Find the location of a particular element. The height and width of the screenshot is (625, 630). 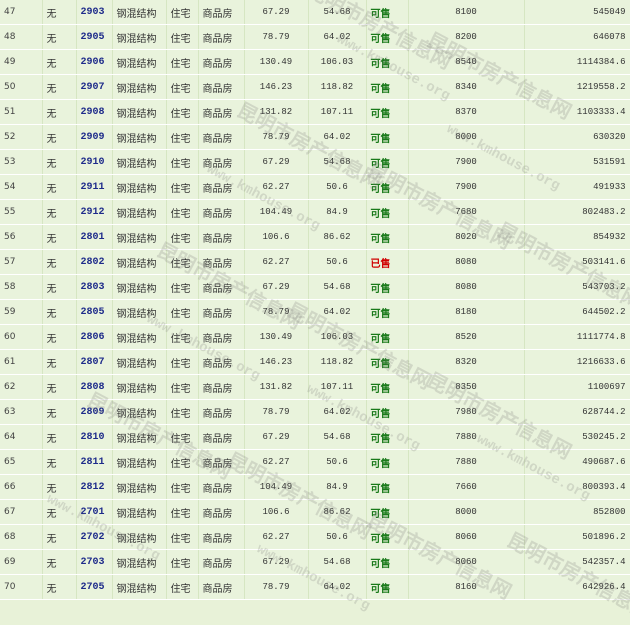

room-link: 2903 is located at coordinates (93, 12).